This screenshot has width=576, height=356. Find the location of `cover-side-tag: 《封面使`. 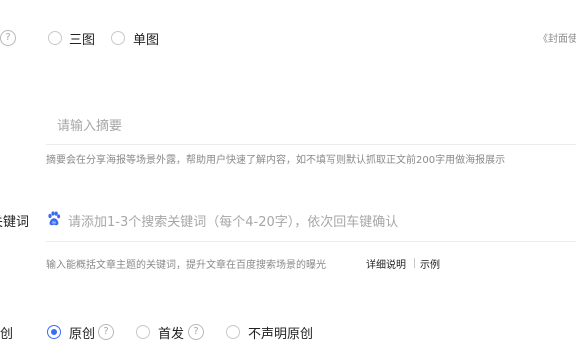

cover-side-tag: 《封面使 is located at coordinates (557, 39).